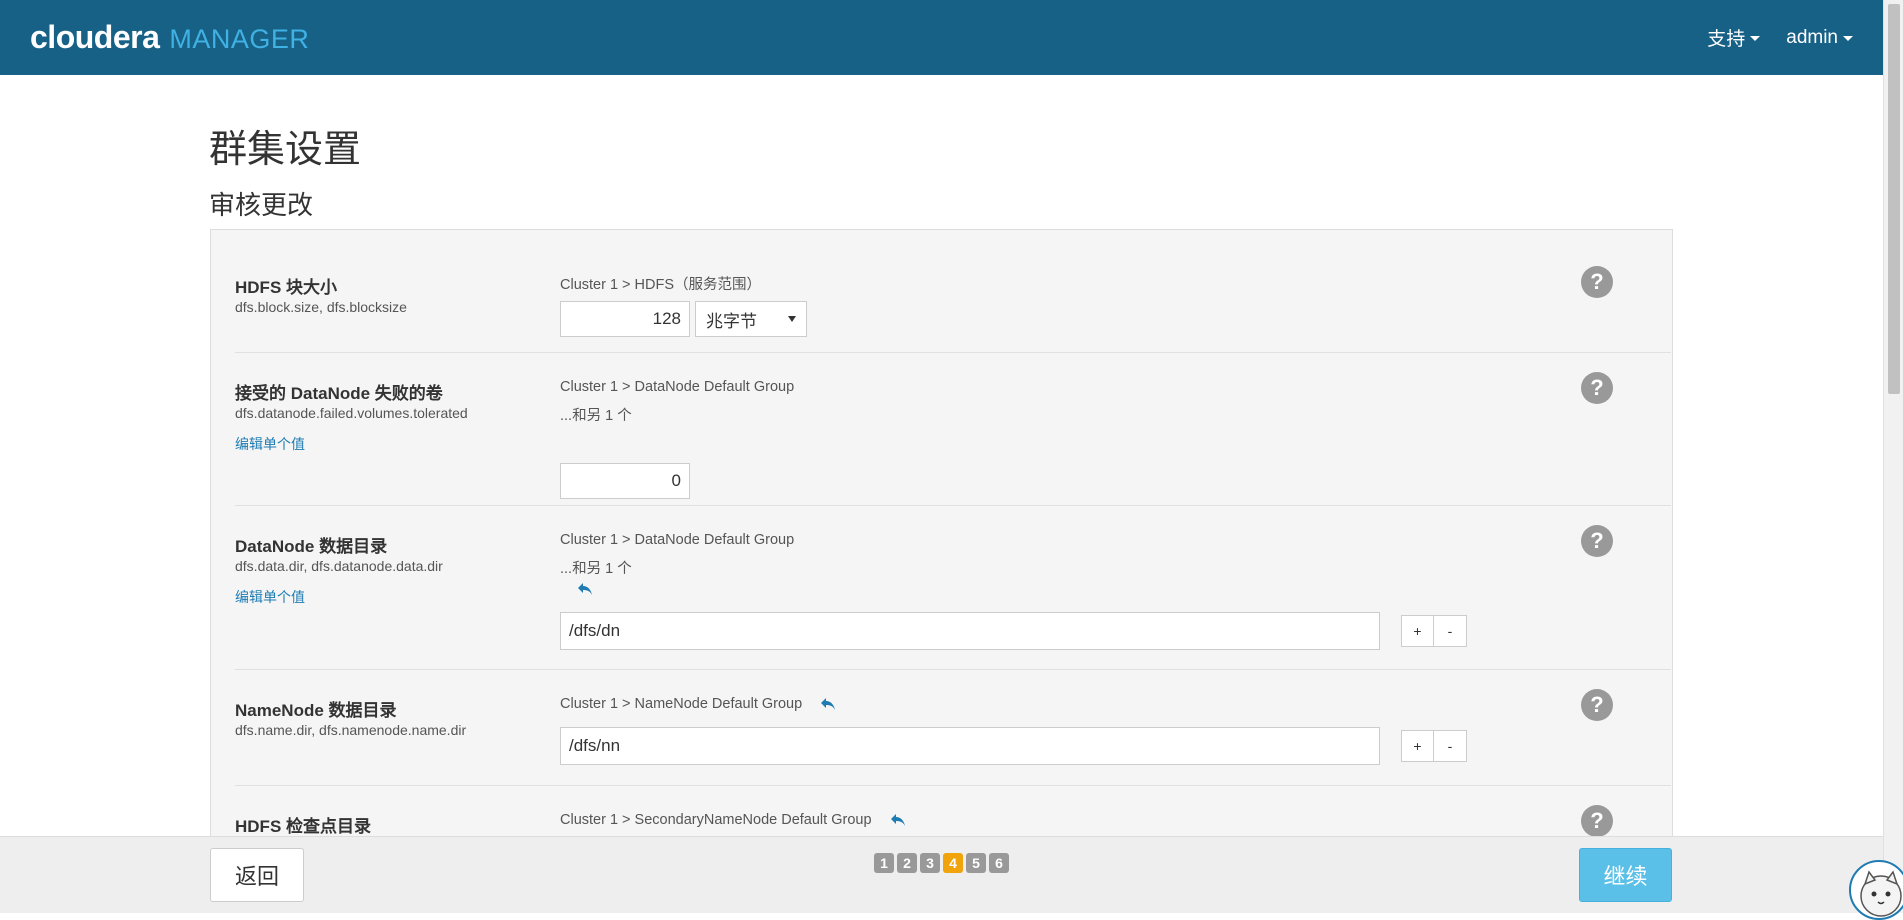 The image size is (1903, 920). Describe the element at coordinates (1625, 875) in the screenshot. I see `continue-button: 继续` at that location.